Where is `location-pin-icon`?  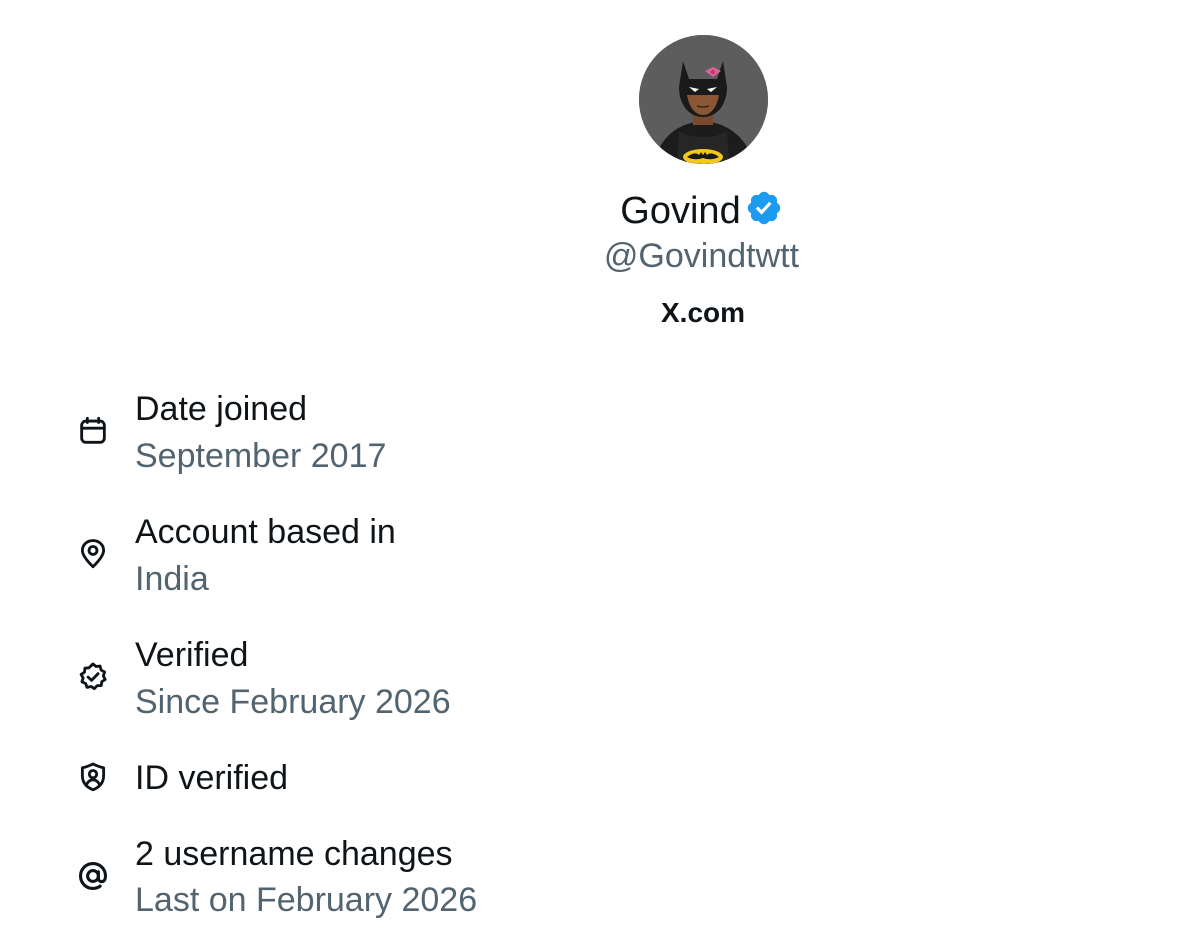 location-pin-icon is located at coordinates (93, 554).